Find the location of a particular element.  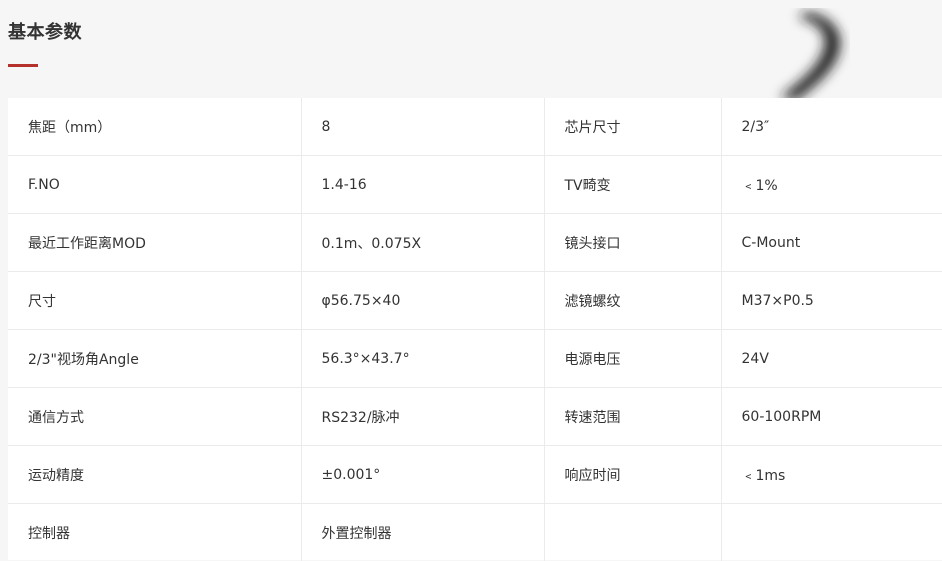

spec-label: F.NO is located at coordinates (154, 185).